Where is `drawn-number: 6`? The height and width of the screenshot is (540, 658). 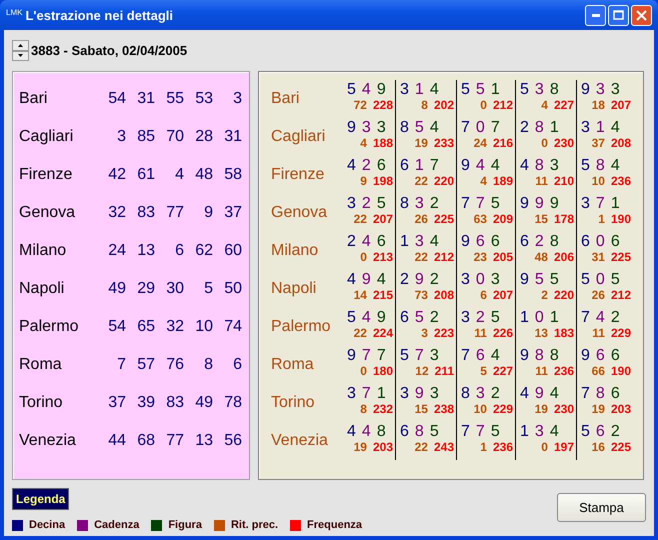 drawn-number: 6 is located at coordinates (179, 251).